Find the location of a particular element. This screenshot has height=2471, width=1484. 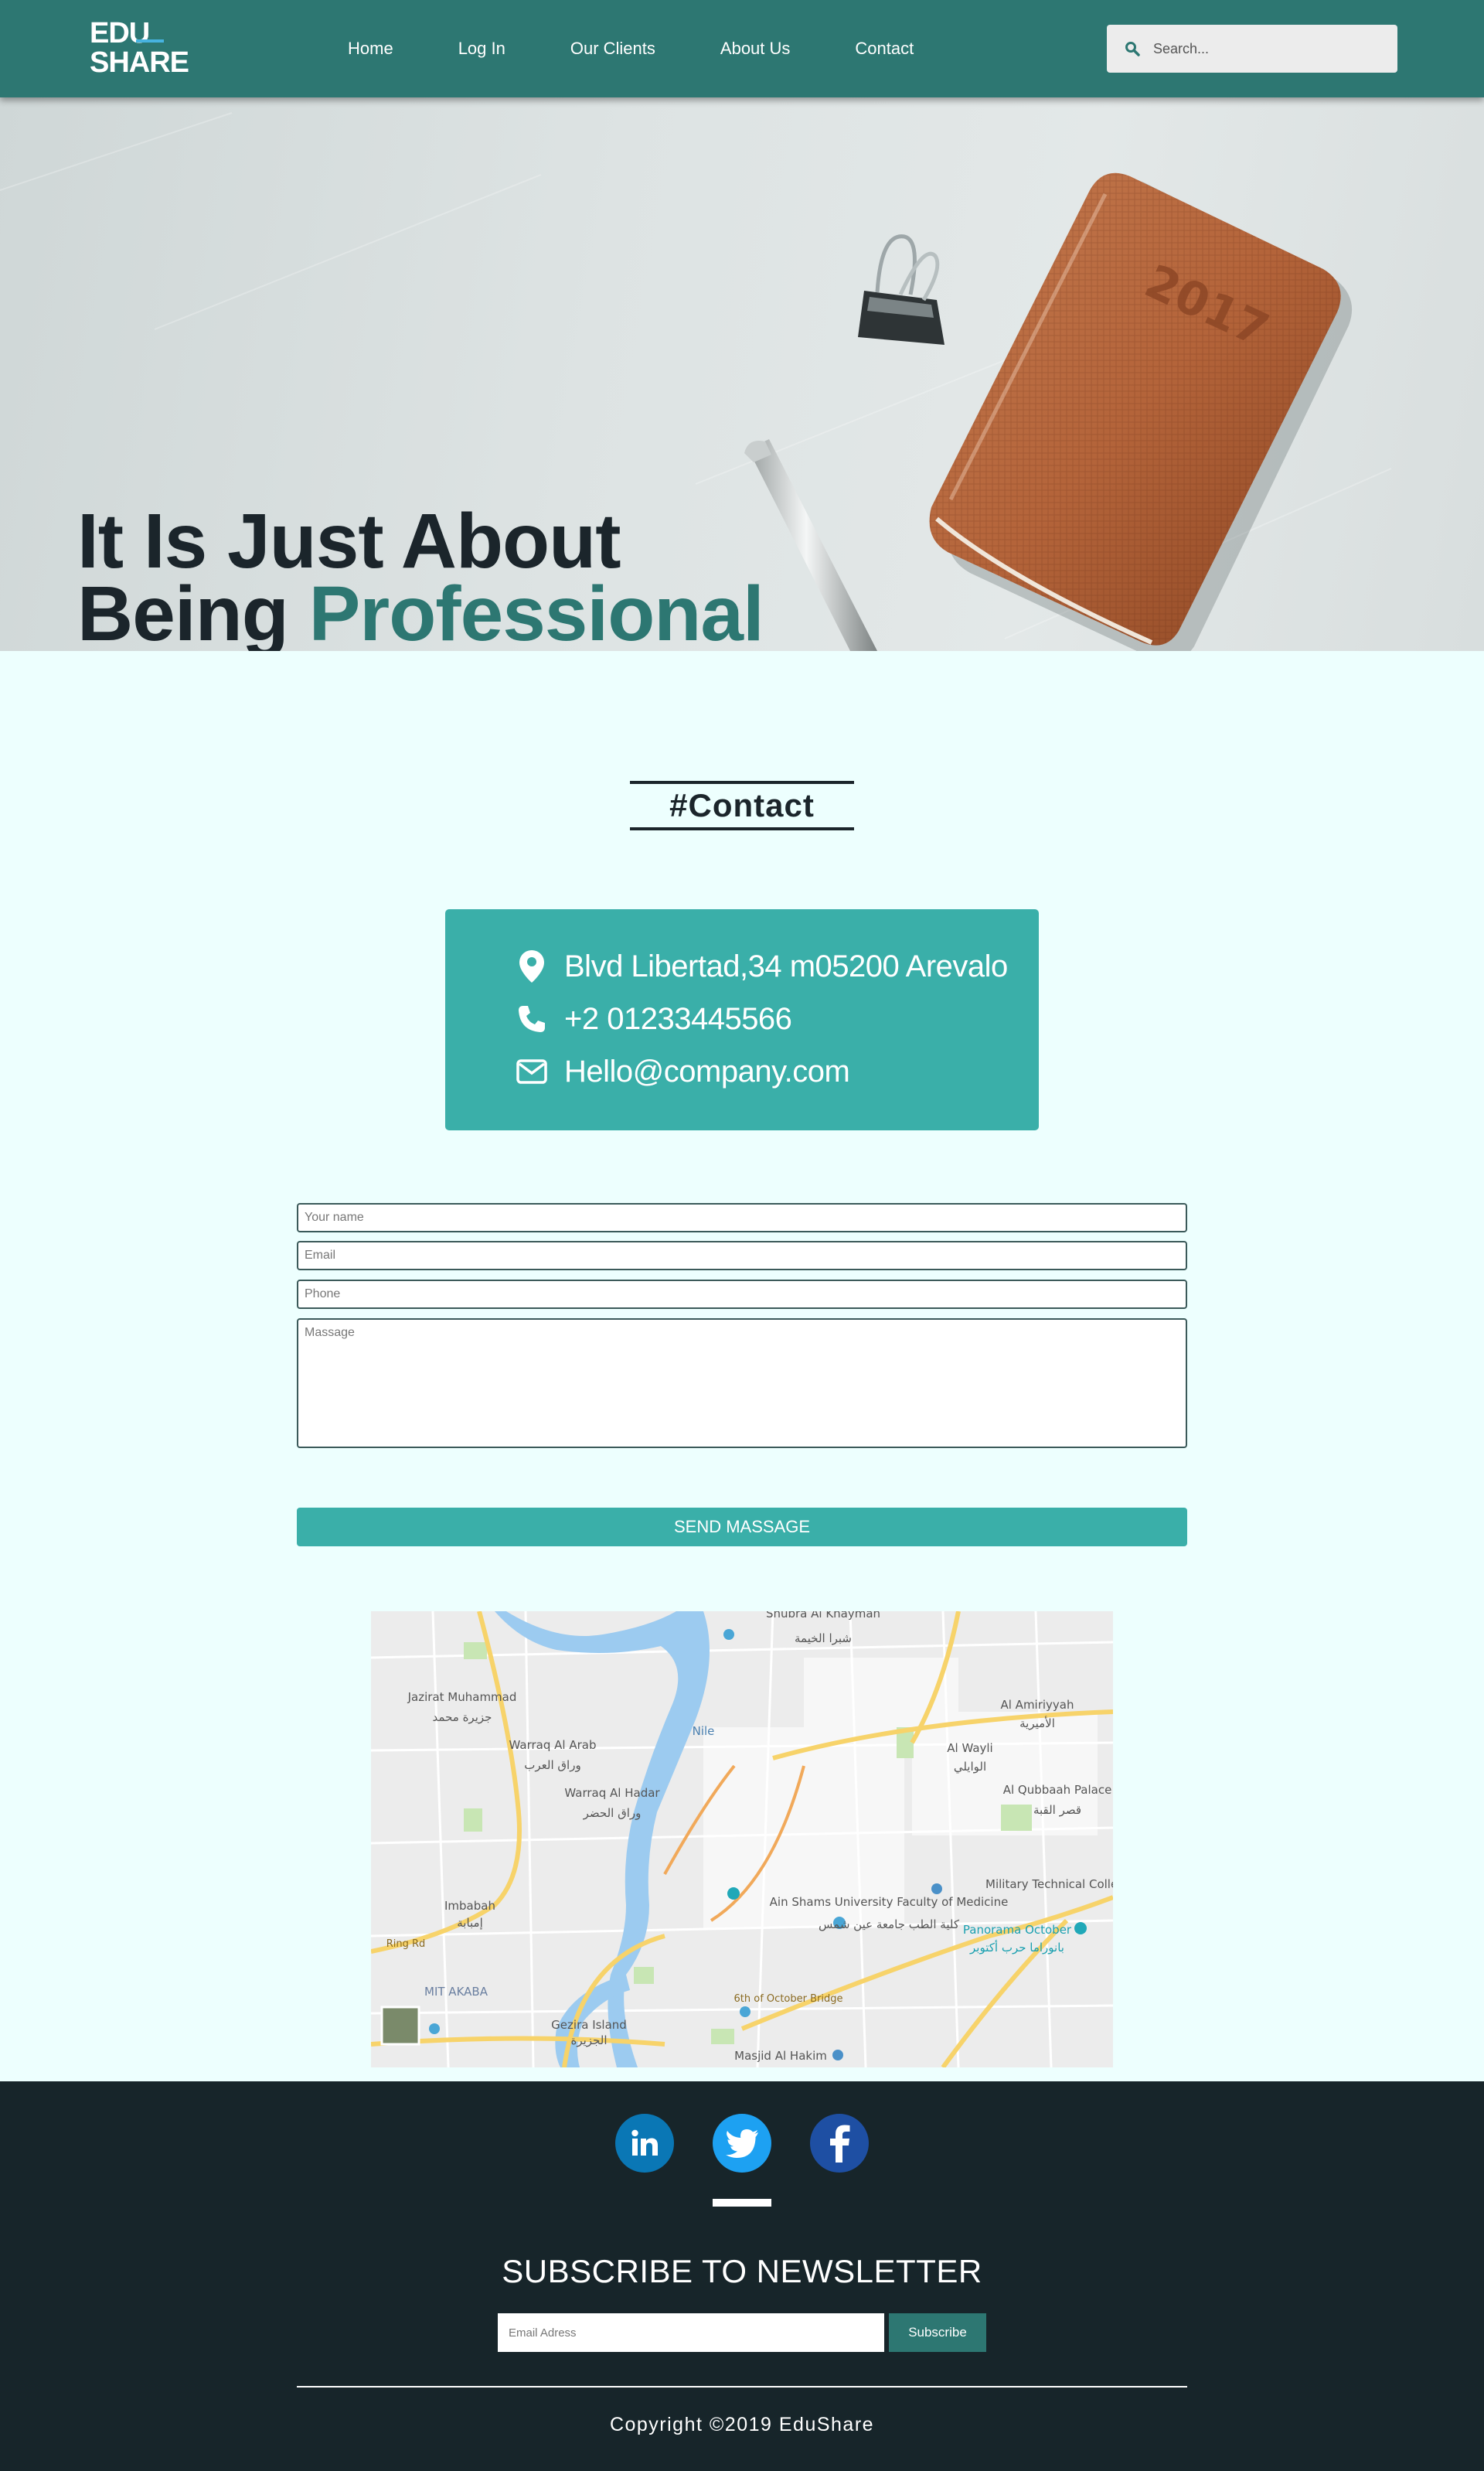

logo: EDU SHARE is located at coordinates (139, 48).